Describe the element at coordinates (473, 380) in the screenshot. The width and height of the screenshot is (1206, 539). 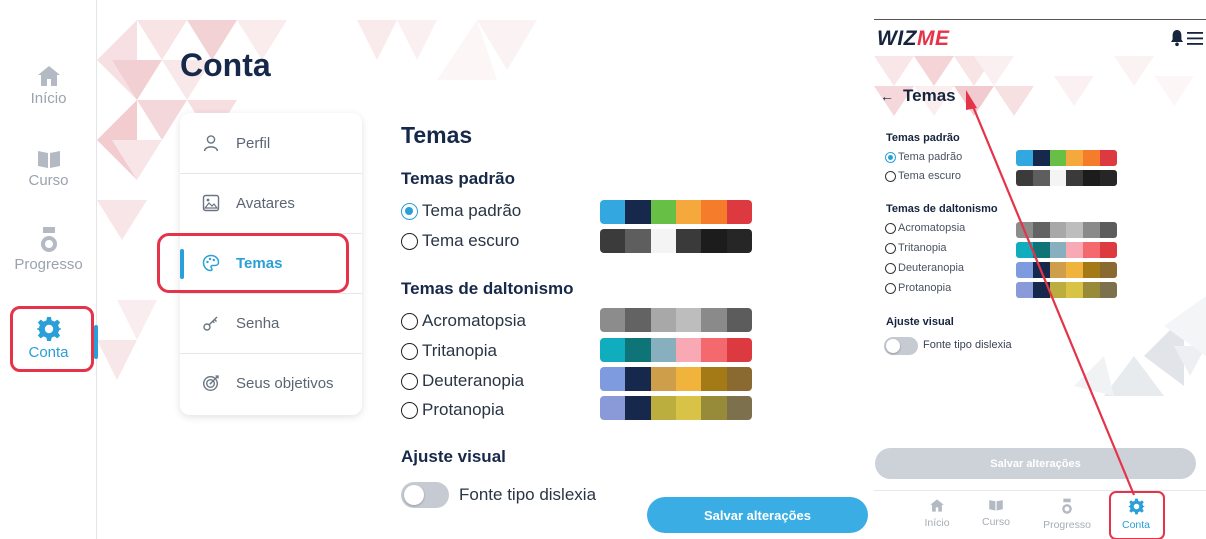
I see `theme-option-label: Deuteranopia` at that location.